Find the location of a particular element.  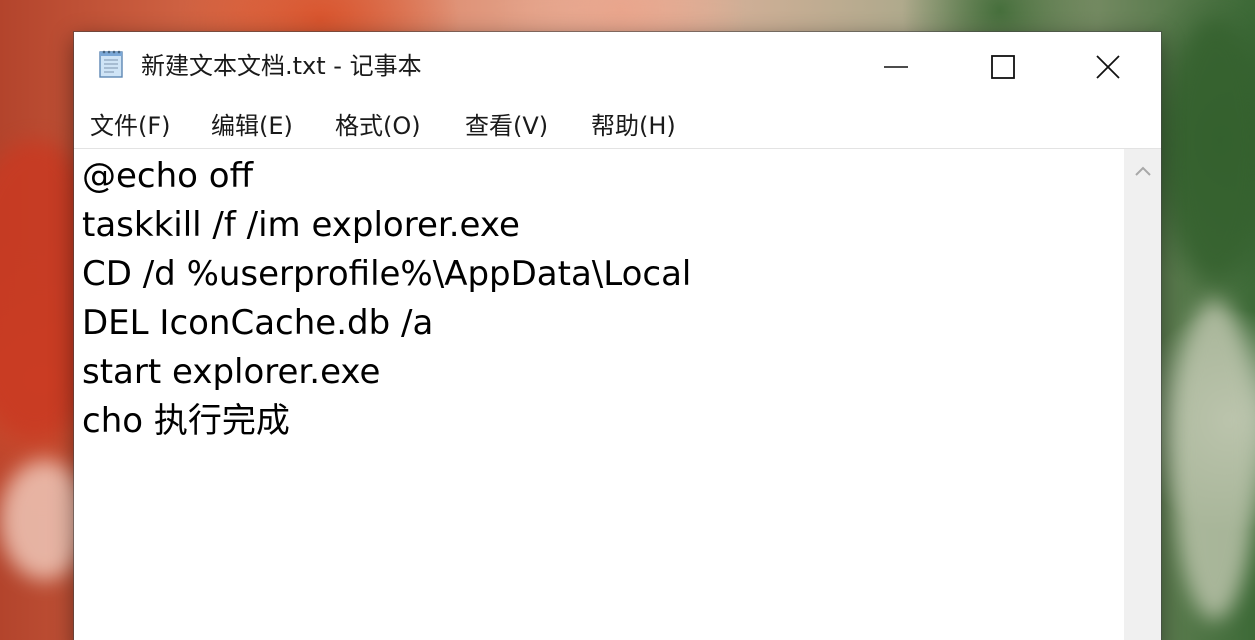

minimize-icon is located at coordinates (896, 67).